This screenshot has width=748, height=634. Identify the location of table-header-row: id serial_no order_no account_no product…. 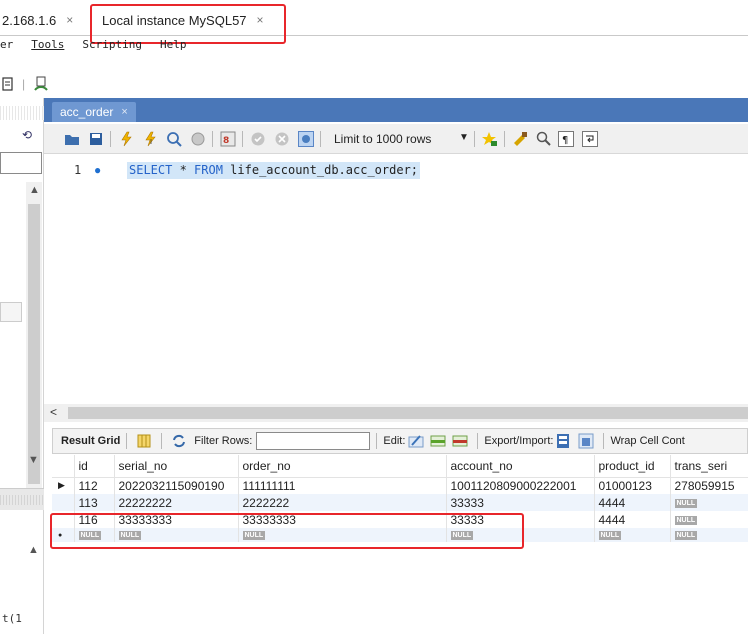
(400, 466).